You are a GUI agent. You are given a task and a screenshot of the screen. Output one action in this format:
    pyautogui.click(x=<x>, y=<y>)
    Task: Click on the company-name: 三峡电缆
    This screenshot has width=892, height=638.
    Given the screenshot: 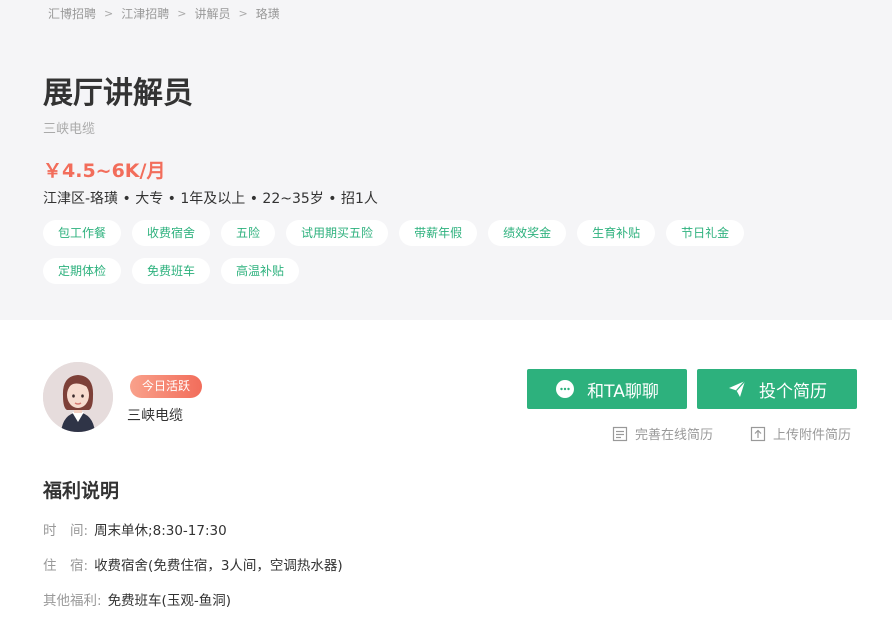 What is the action you would take?
    pyautogui.click(x=69, y=127)
    